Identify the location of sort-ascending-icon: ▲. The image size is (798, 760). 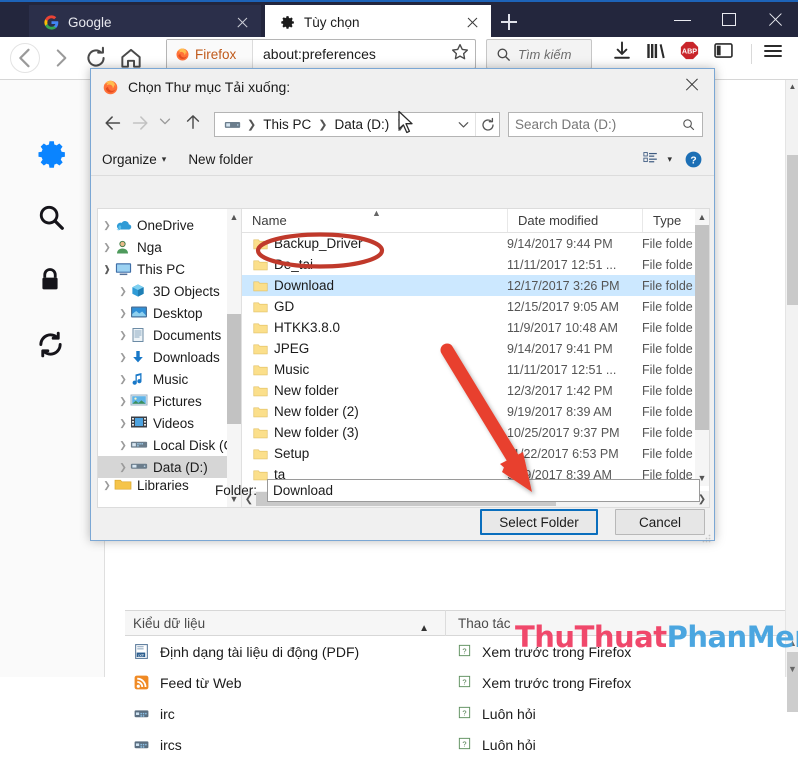
(424, 628).